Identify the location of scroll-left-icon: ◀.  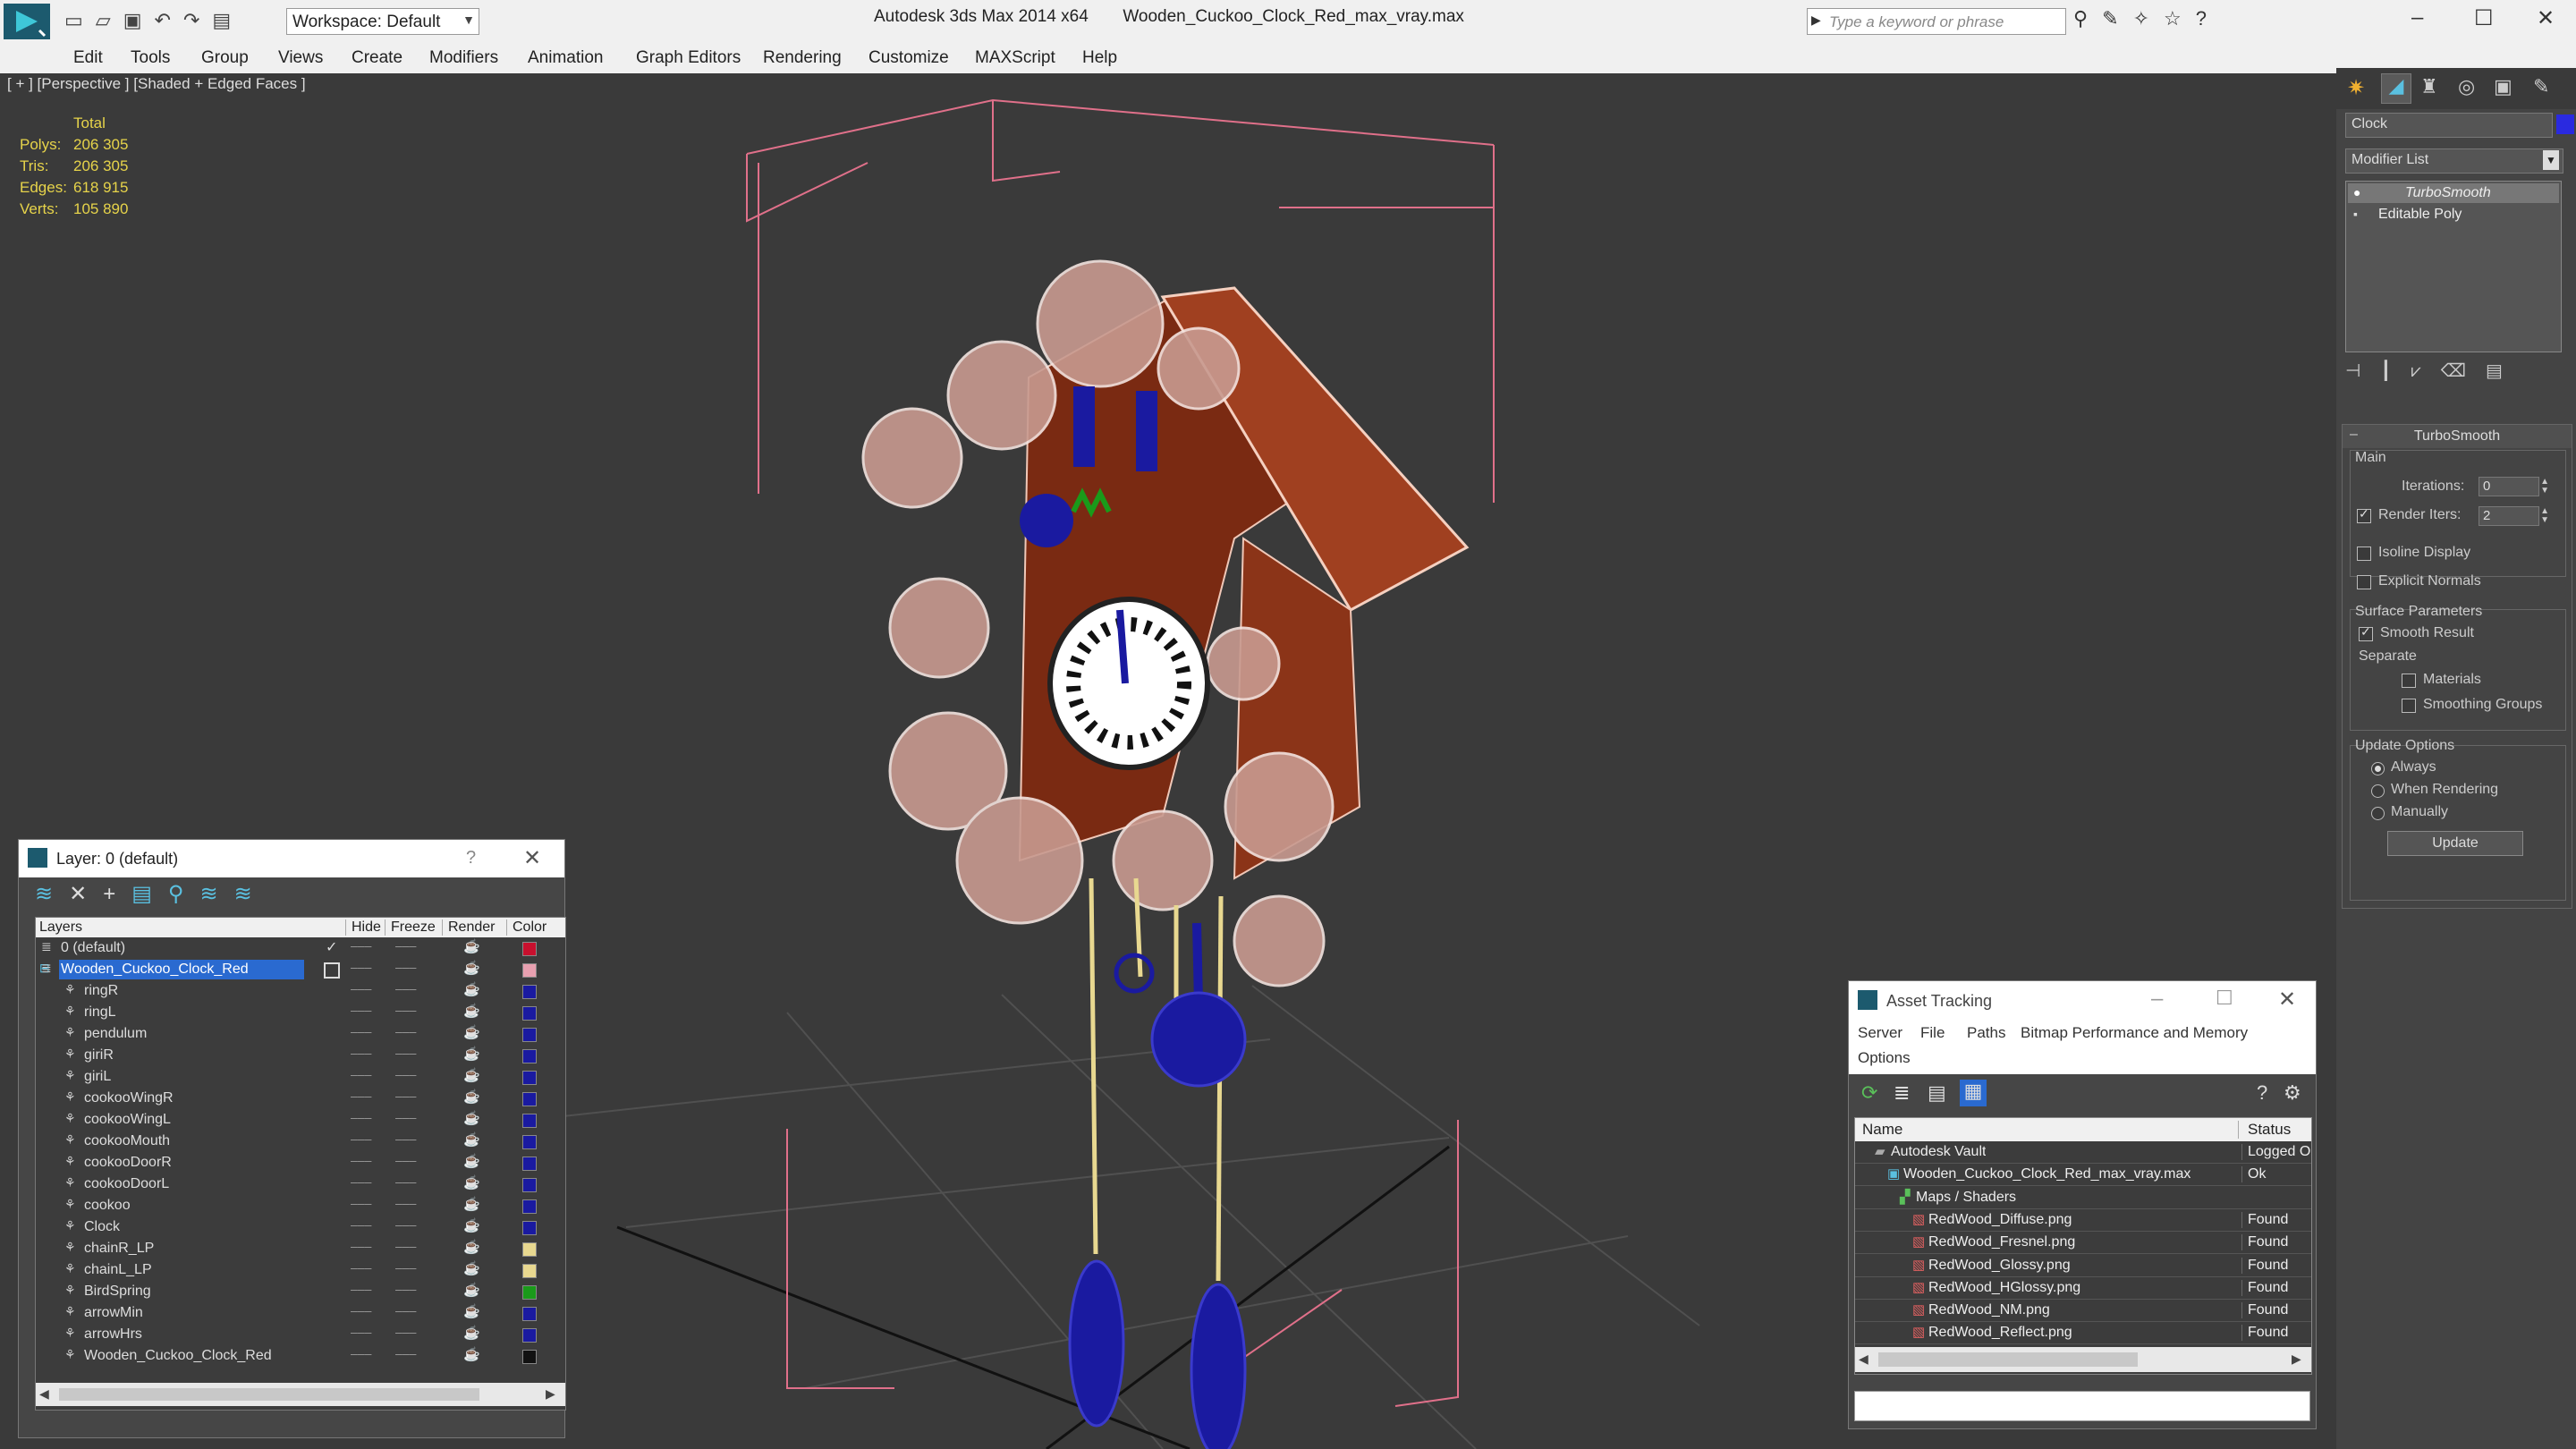
(44, 1394).